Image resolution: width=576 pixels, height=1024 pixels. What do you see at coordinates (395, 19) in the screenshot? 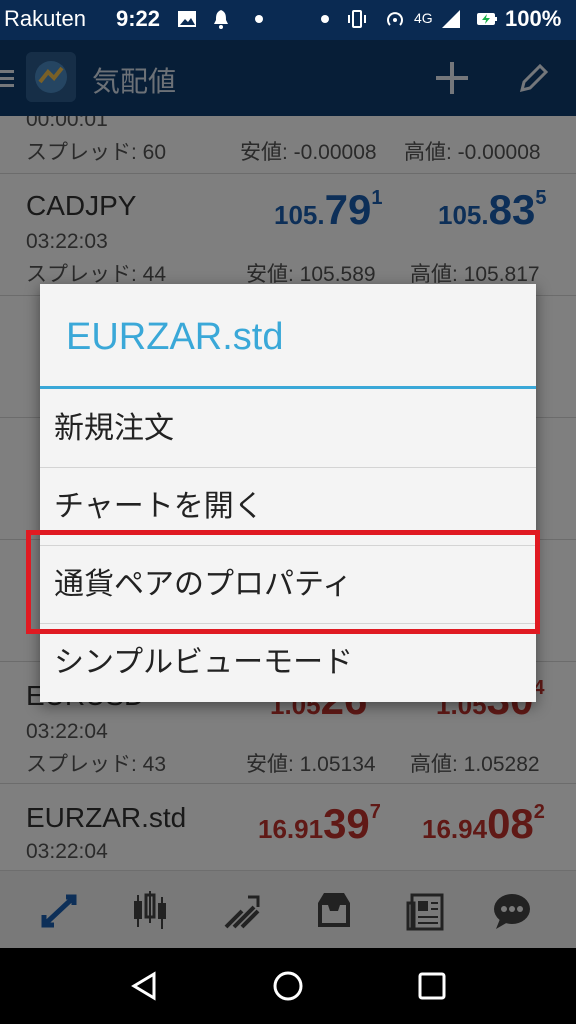
I see `hotspot-icon` at bounding box center [395, 19].